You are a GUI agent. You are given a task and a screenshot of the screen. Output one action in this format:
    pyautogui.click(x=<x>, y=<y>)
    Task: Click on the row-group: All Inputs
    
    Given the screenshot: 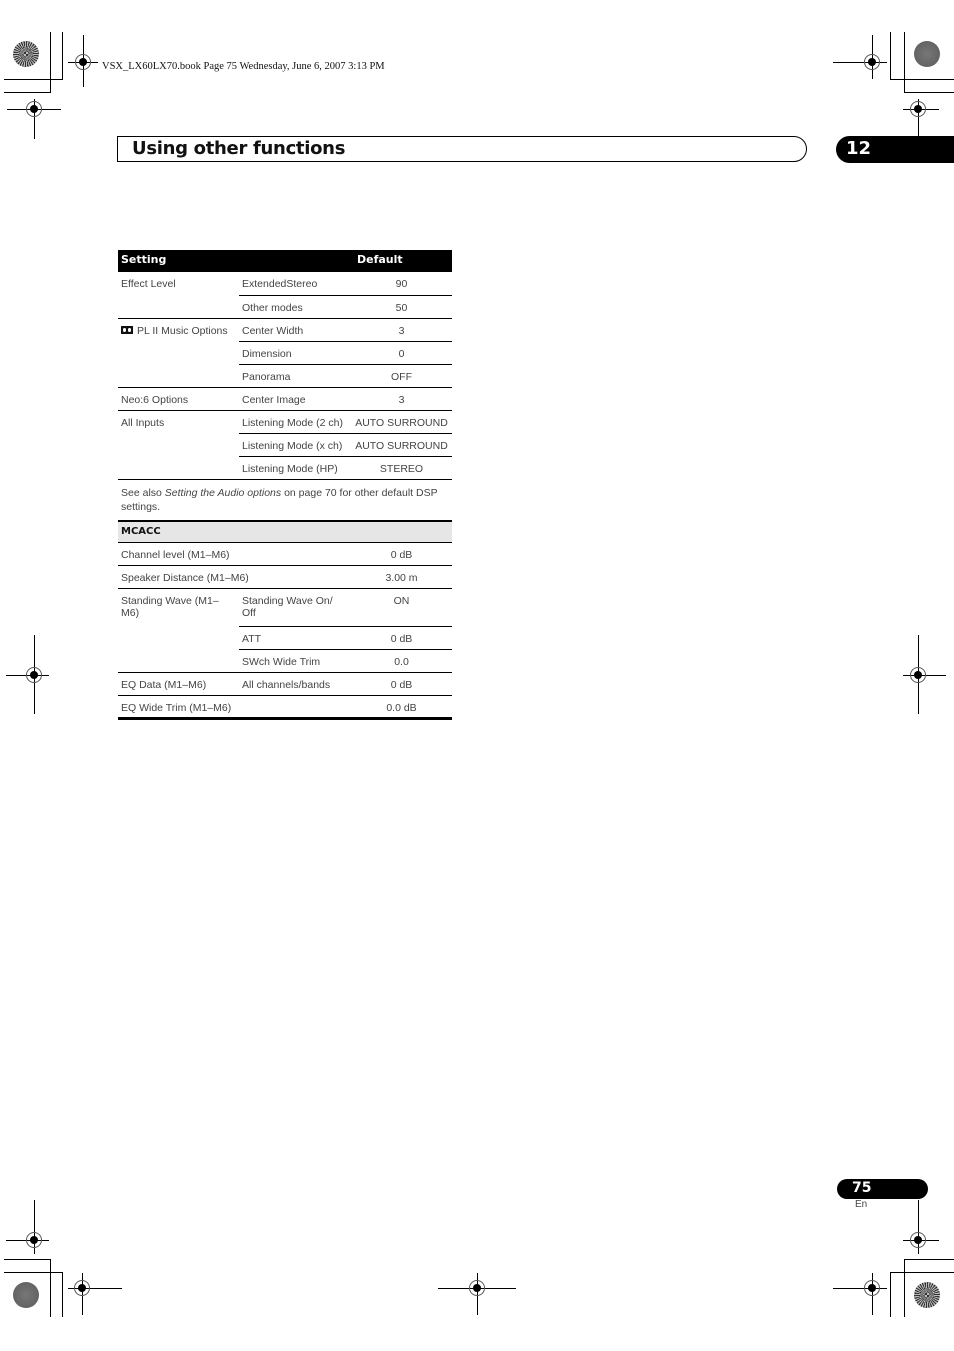 What is the action you would take?
    pyautogui.click(x=178, y=421)
    